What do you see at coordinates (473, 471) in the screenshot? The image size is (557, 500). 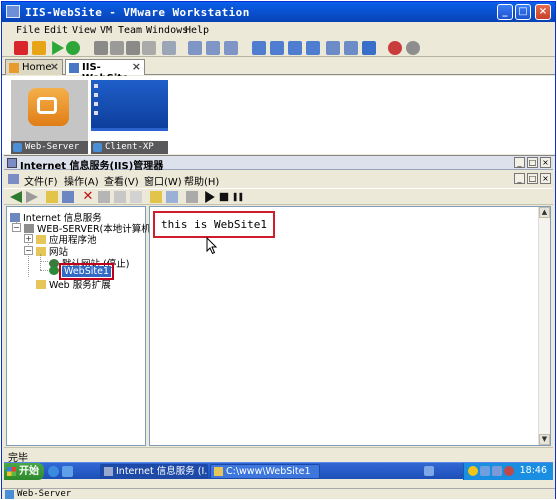 I see `security-shield-icon` at bounding box center [473, 471].